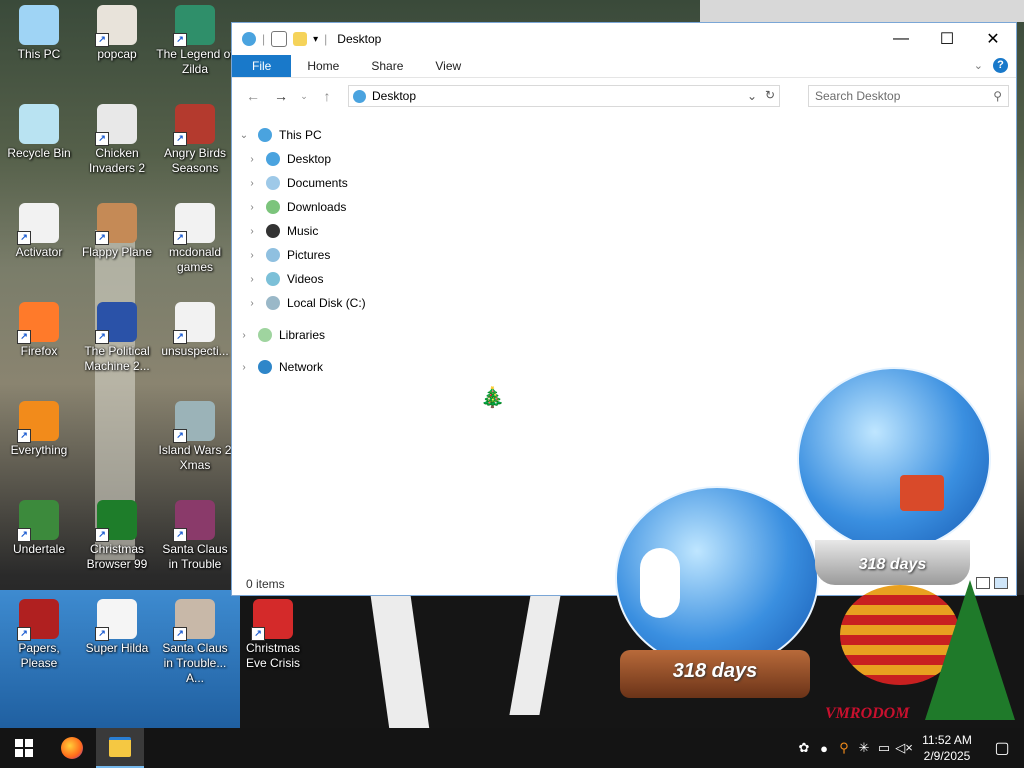 The image size is (1024, 768). I want to click on help-icon: ?, so click(1000, 65).